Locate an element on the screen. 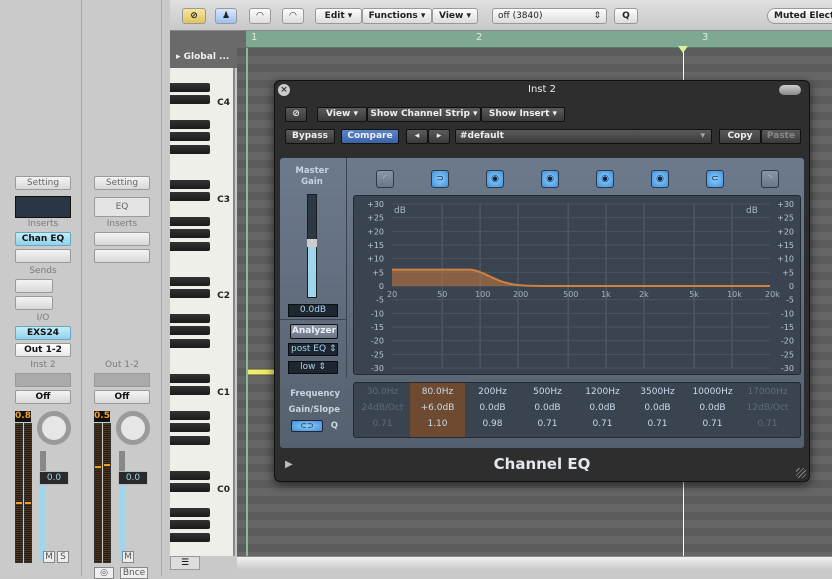 The width and height of the screenshot is (832, 579). midi-note is located at coordinates (261, 372).